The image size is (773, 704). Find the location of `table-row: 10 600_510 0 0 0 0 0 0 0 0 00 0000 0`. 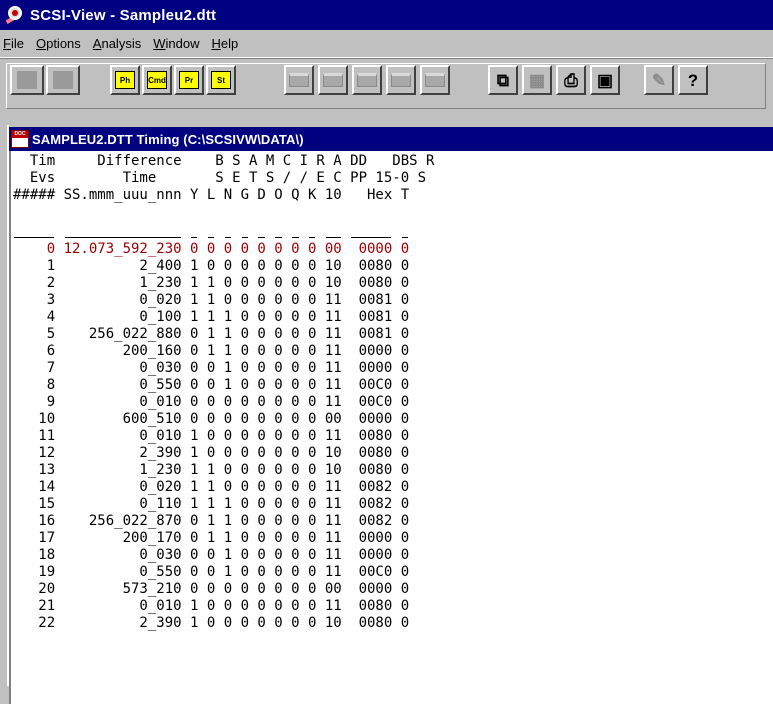

table-row: 10 600_510 0 0 0 0 0 0 0 0 00 0000 0 is located at coordinates (211, 419).